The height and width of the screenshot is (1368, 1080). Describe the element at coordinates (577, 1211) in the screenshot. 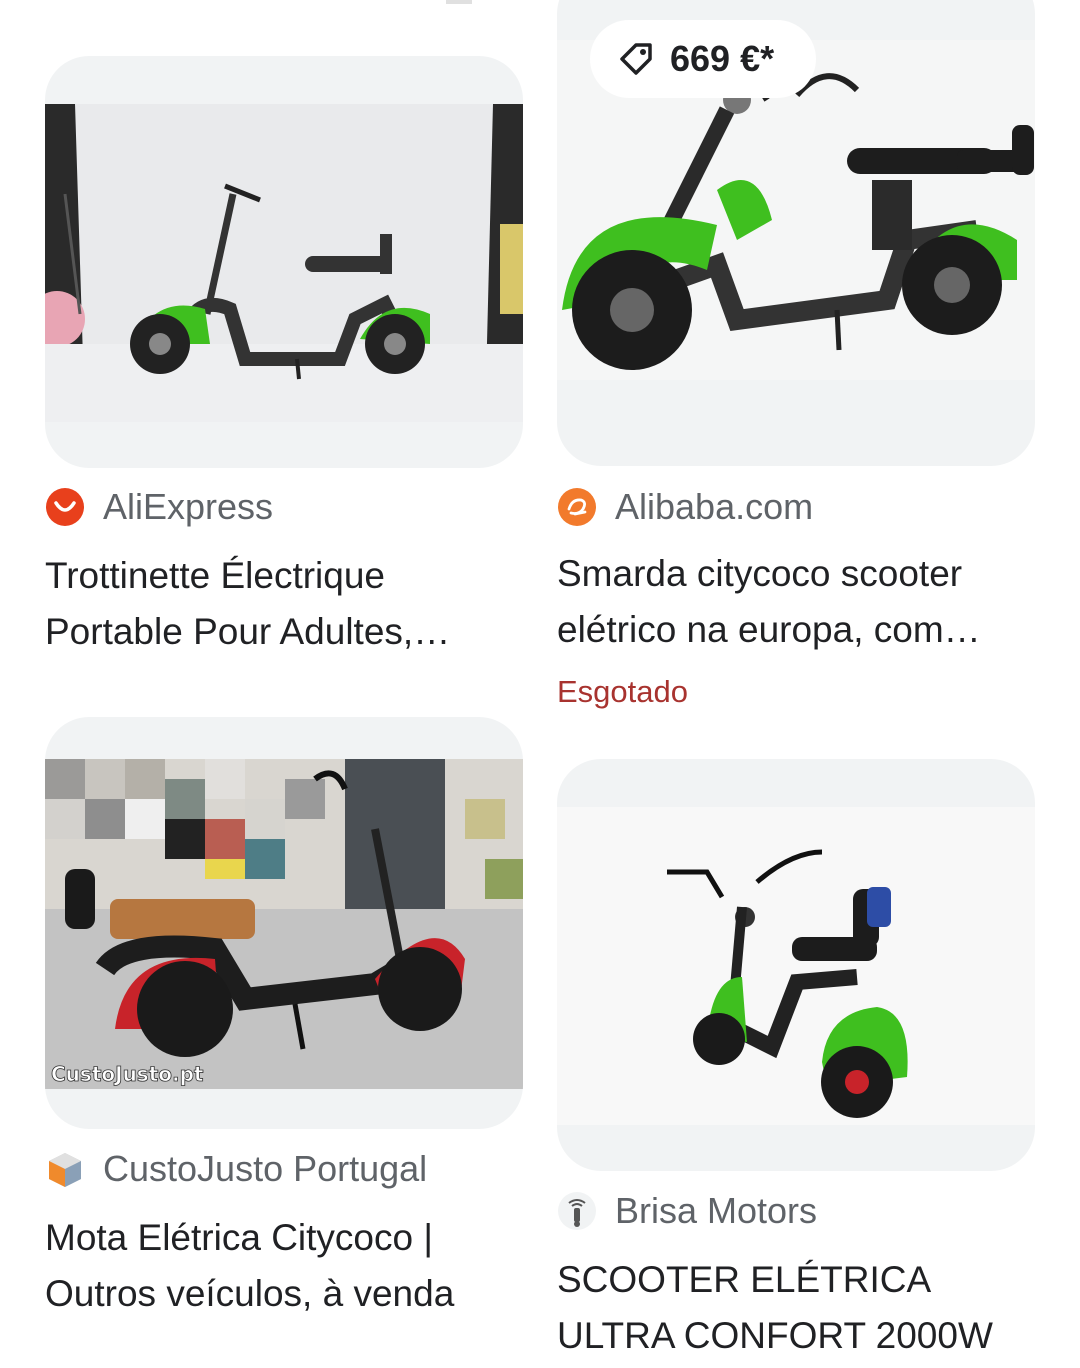

I see `brisa-motors-icon` at that location.